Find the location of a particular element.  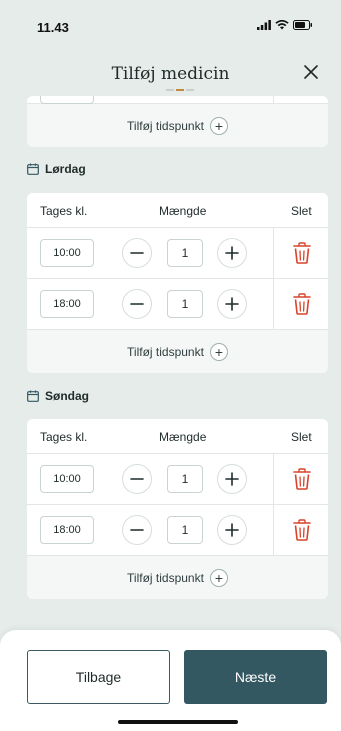

day-label-saturday: Lørdag is located at coordinates (56, 169).